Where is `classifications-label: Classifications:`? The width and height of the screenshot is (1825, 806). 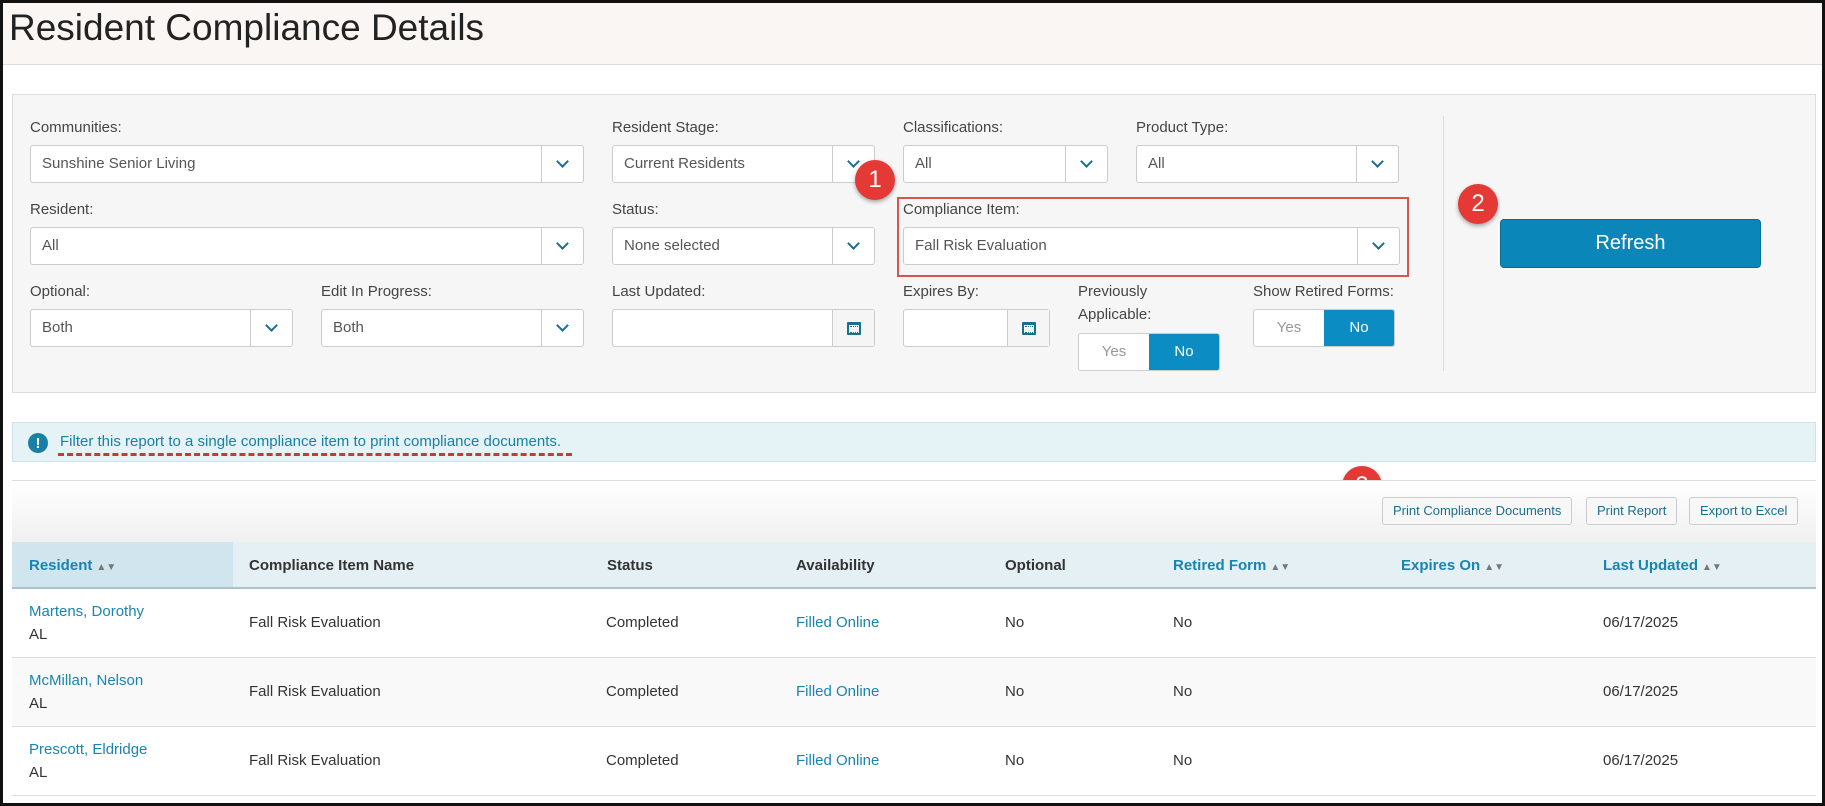
classifications-label: Classifications: is located at coordinates (953, 127).